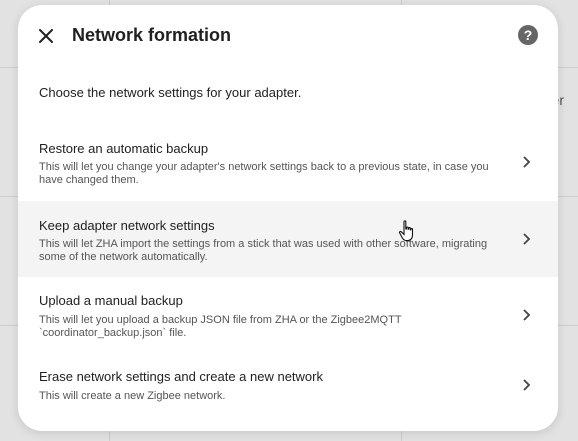  What do you see at coordinates (124, 148) in the screenshot?
I see `option-title: Restore an automatic backup` at bounding box center [124, 148].